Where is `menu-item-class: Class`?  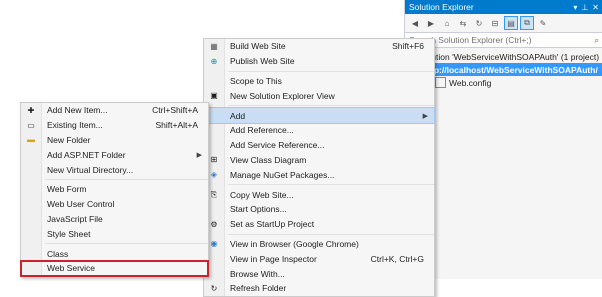
menu-item-class: Class is located at coordinates (114, 253).